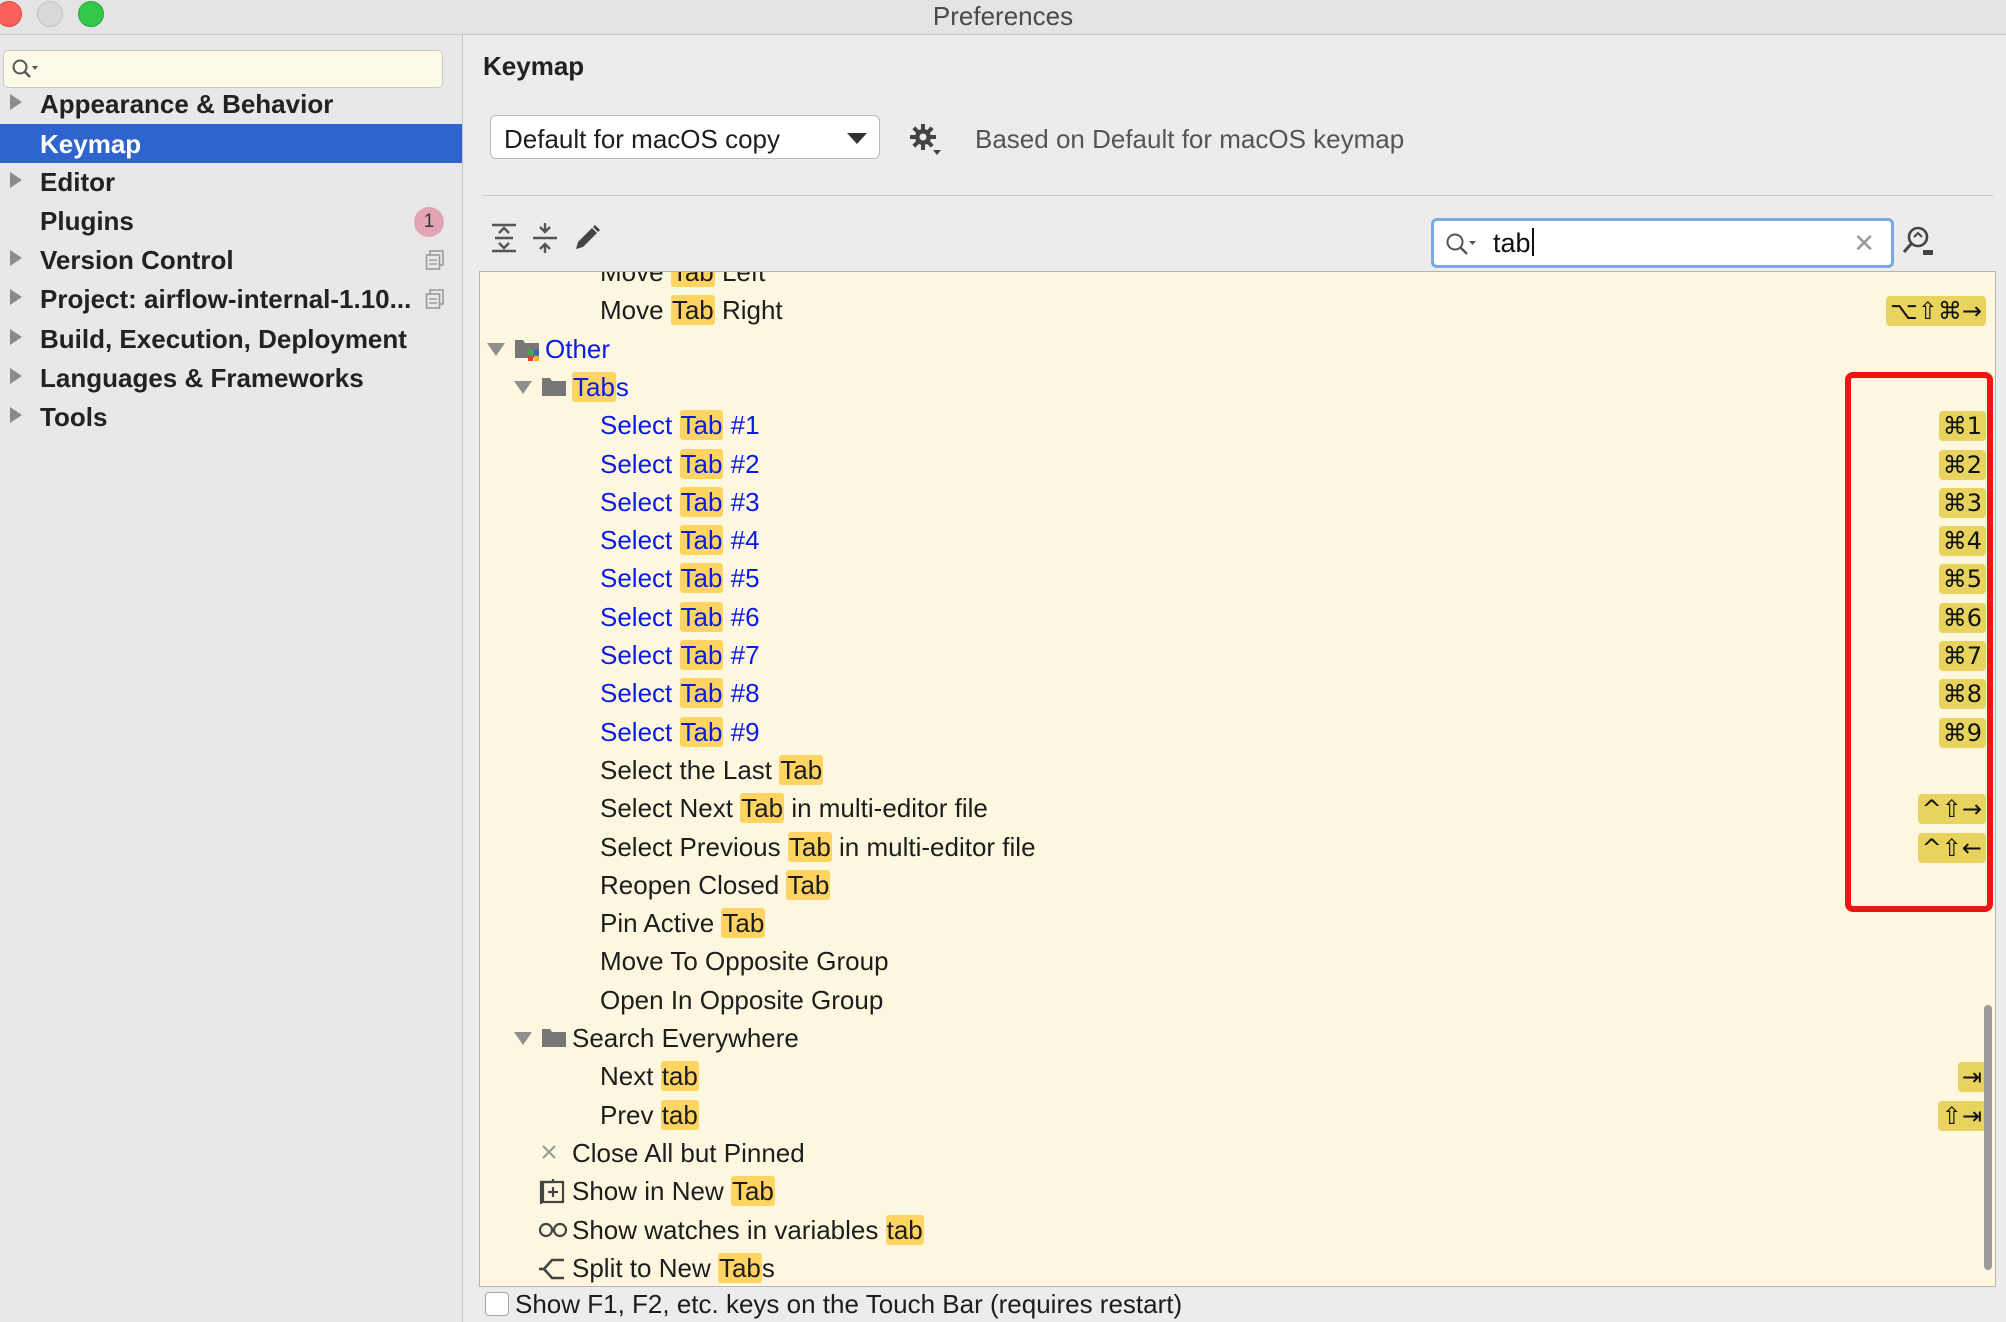 Image resolution: width=2006 pixels, height=1322 pixels. I want to click on action-label-text: Show watches in variables, so click(729, 1229).